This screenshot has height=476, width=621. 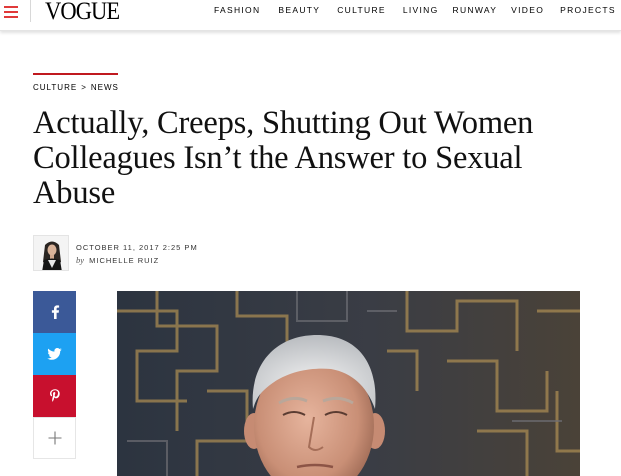 What do you see at coordinates (75, 74) in the screenshot?
I see `section-accent-bar` at bounding box center [75, 74].